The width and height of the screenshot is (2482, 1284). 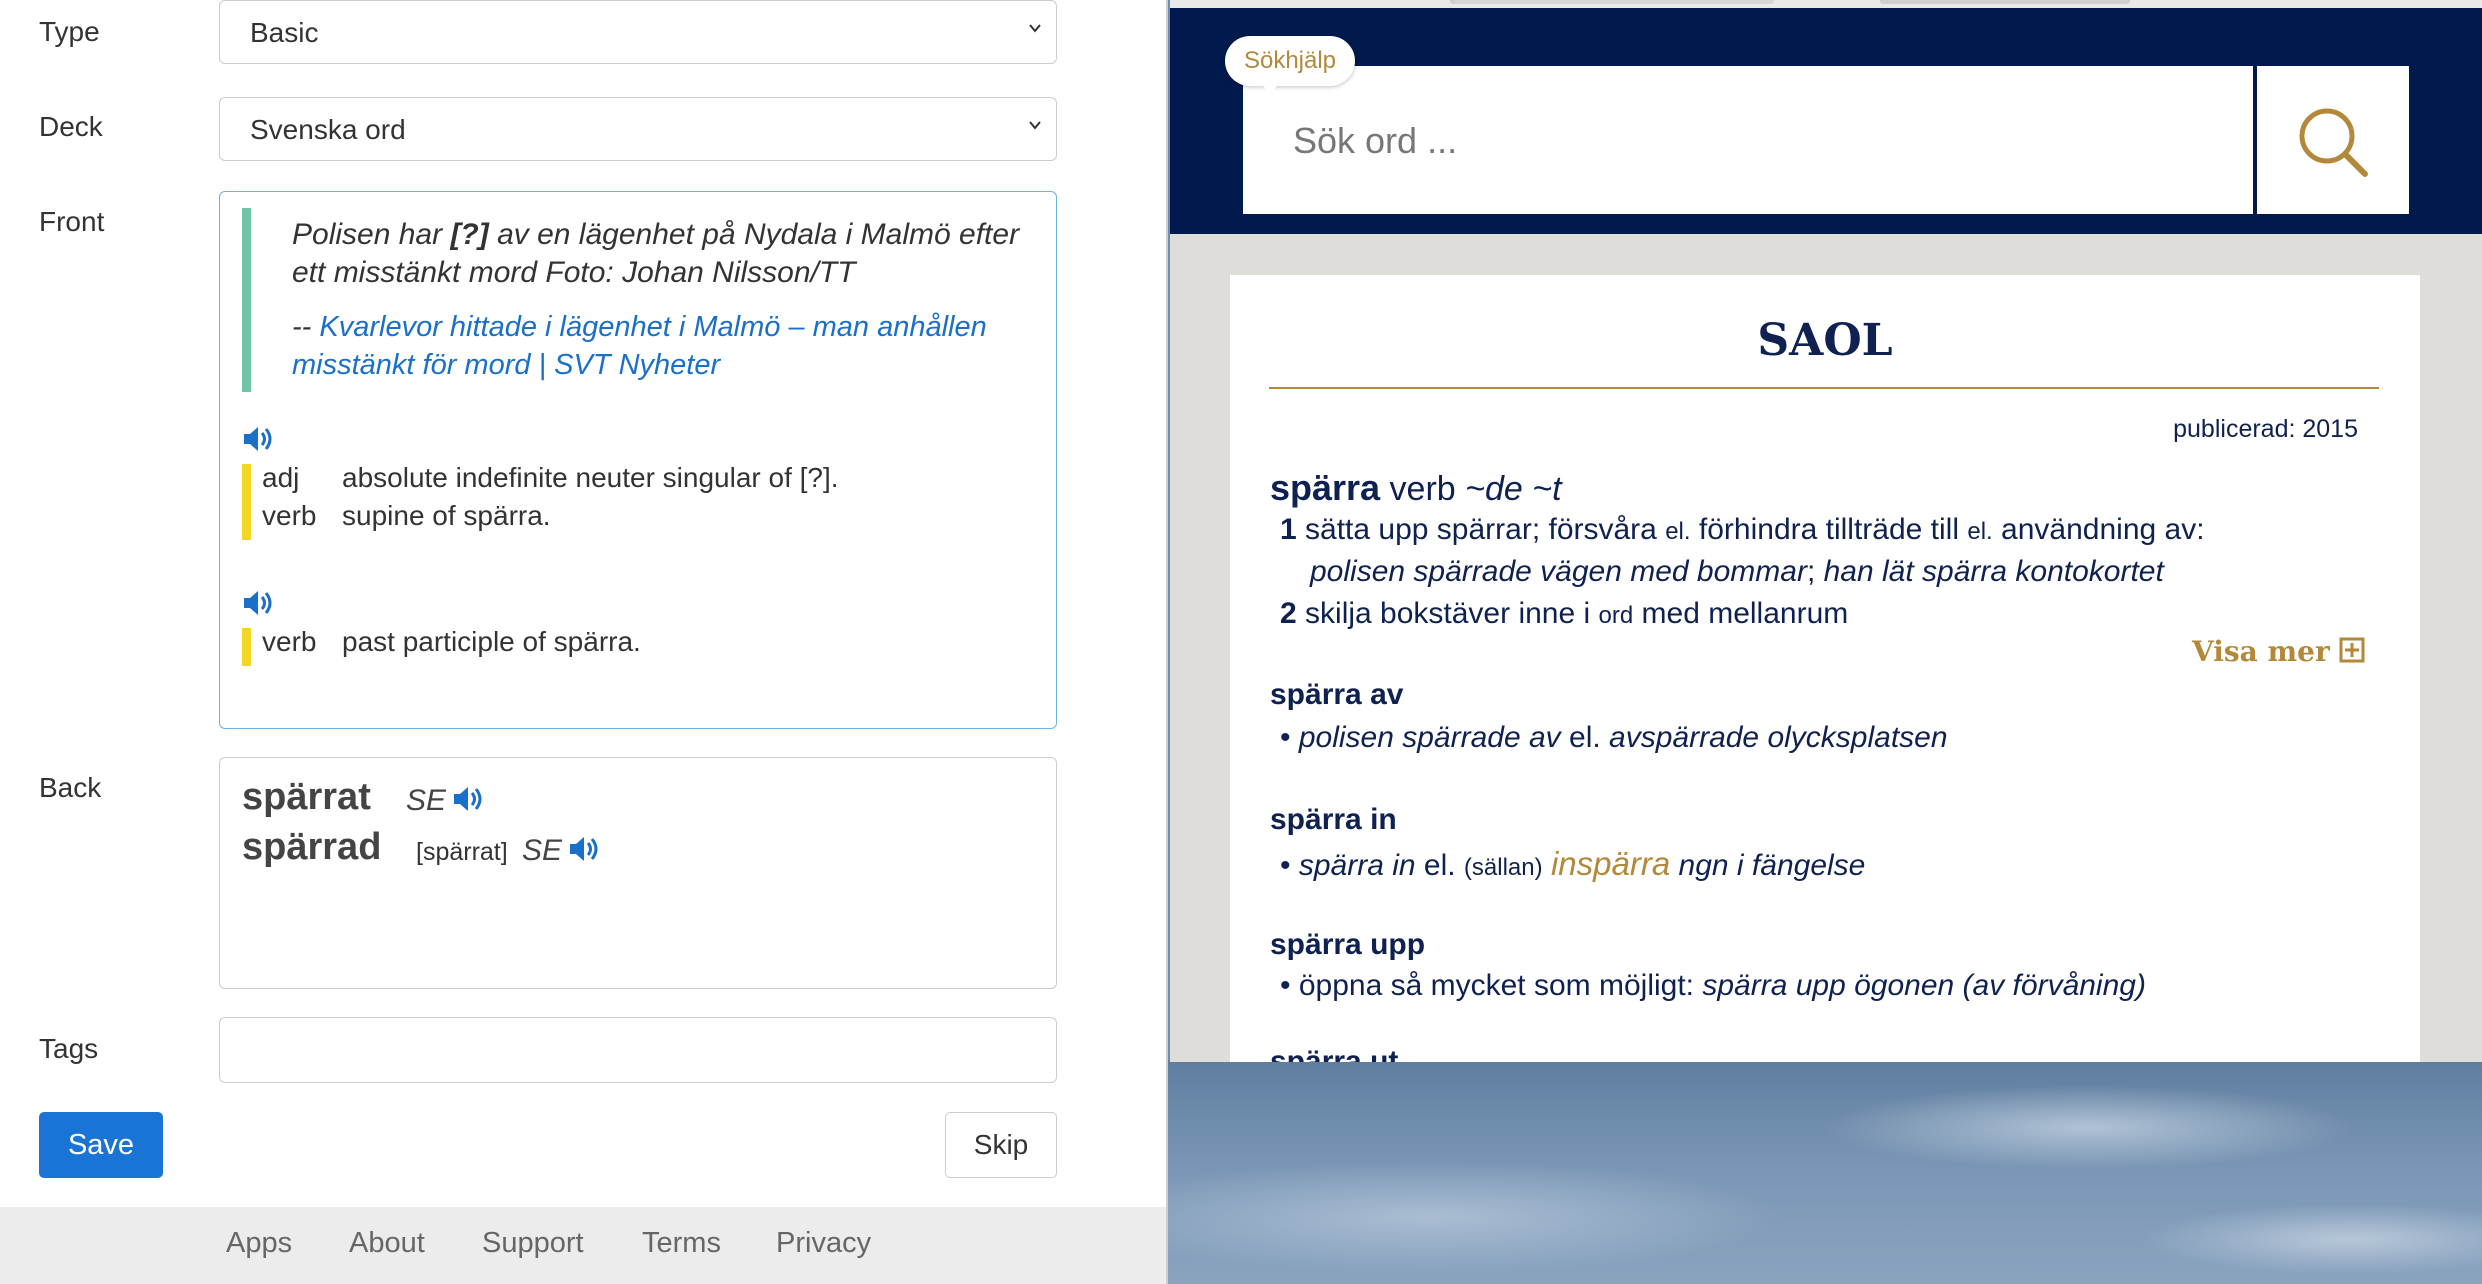 I want to click on phrase-head: spärra in, so click(x=1333, y=819).